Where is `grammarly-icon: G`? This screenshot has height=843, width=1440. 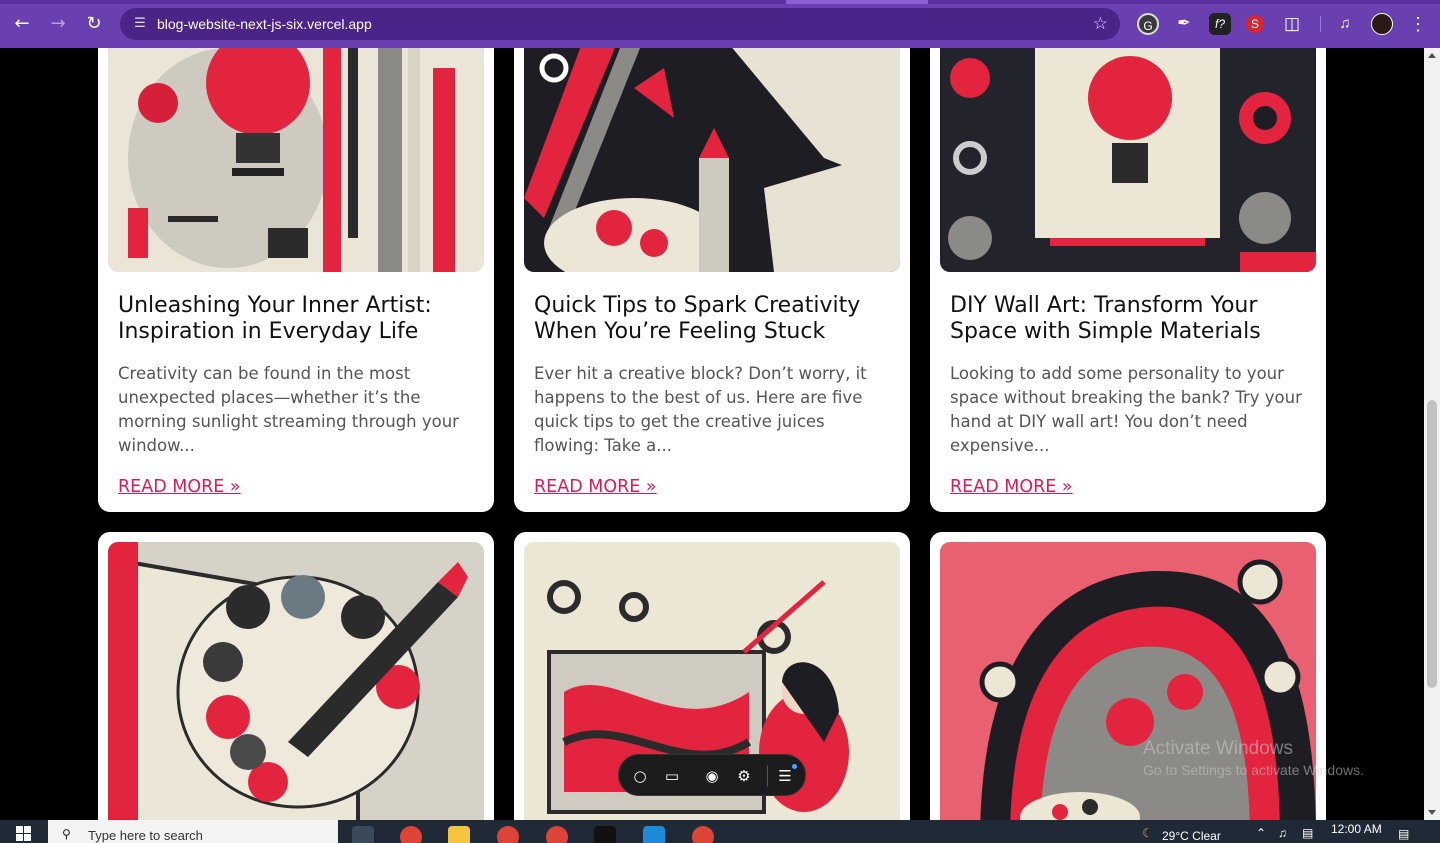
grammarly-icon: G is located at coordinates (1148, 24).